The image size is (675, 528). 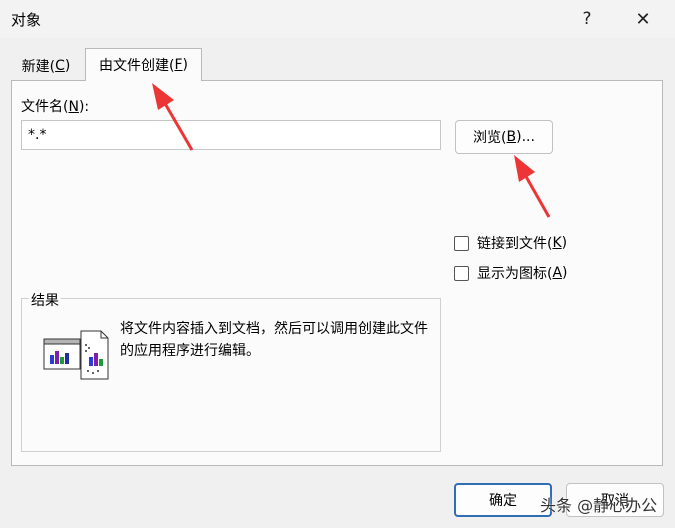 What do you see at coordinates (67, 66) in the screenshot?
I see `tab-new-suffix: )` at bounding box center [67, 66].